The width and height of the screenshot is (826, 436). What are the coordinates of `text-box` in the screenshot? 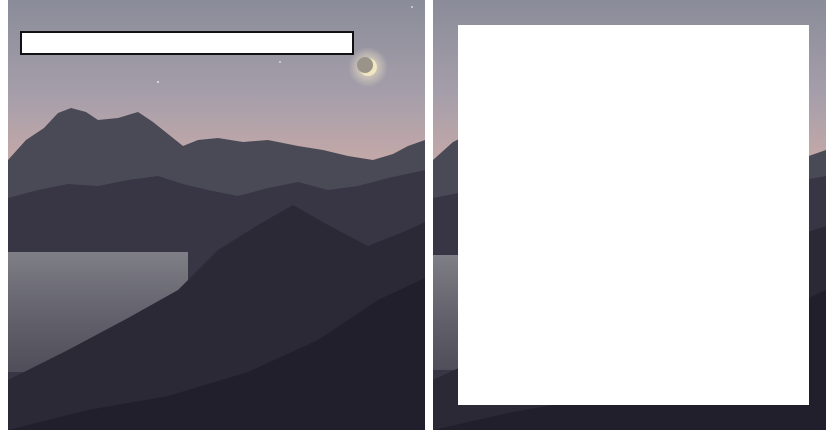 It's located at (187, 43).